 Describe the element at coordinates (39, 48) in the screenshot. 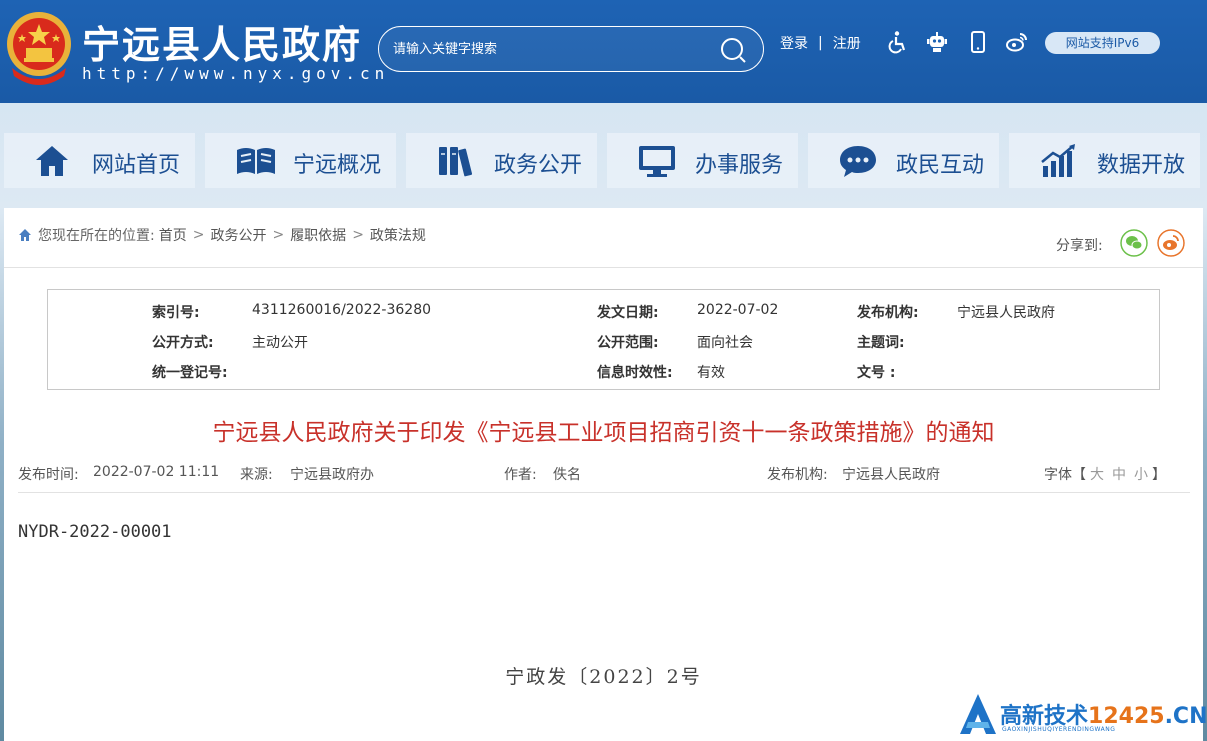

I see `national-emblem-icon` at that location.